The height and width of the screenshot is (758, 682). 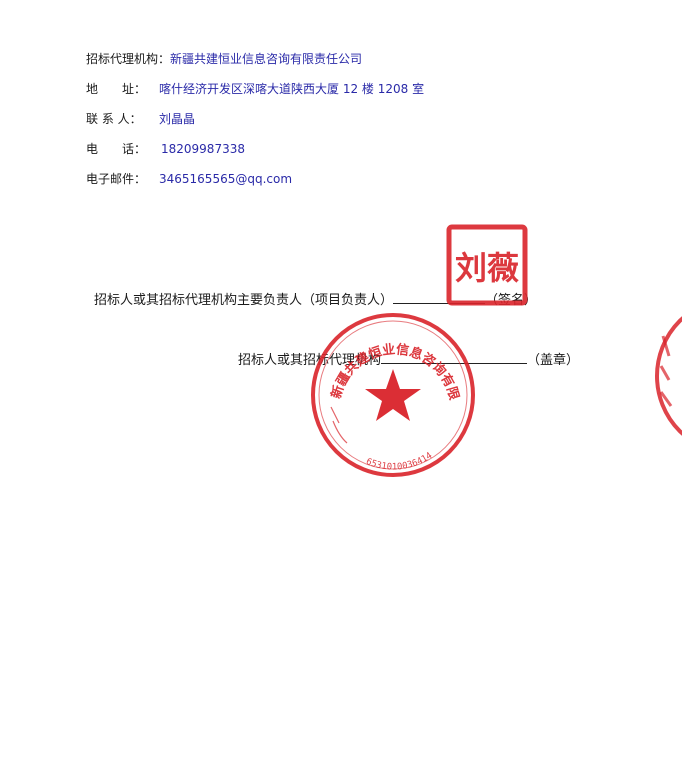 What do you see at coordinates (128, 59) in the screenshot?
I see `agency-label: 招标代理机构：` at bounding box center [128, 59].